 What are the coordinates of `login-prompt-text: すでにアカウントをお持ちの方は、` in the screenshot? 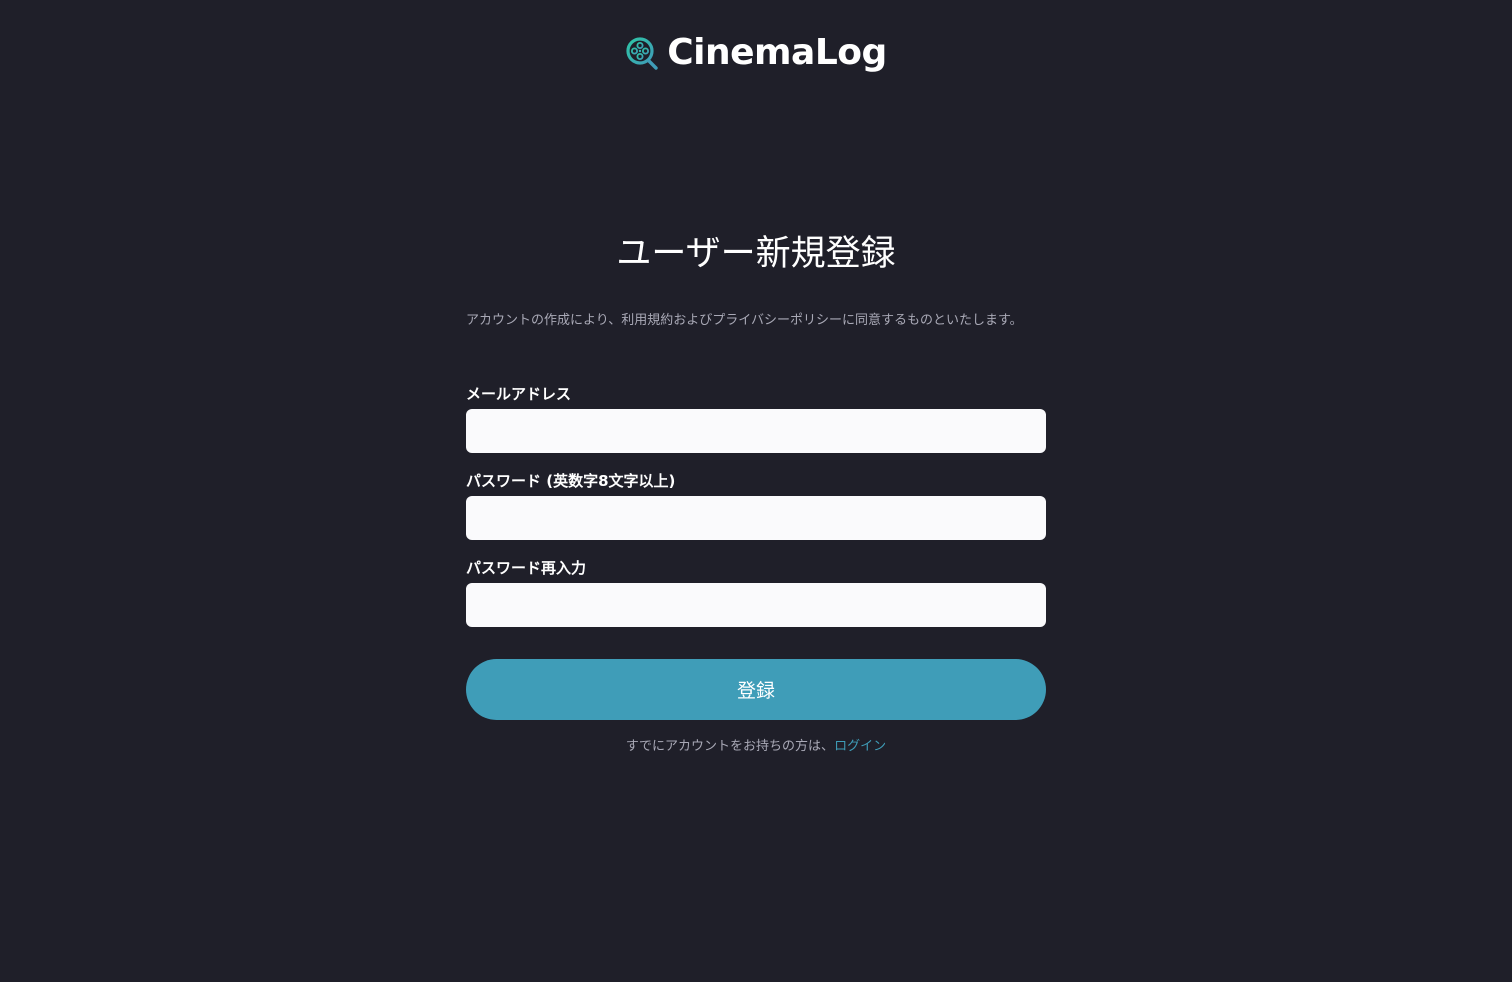 It's located at (730, 746).